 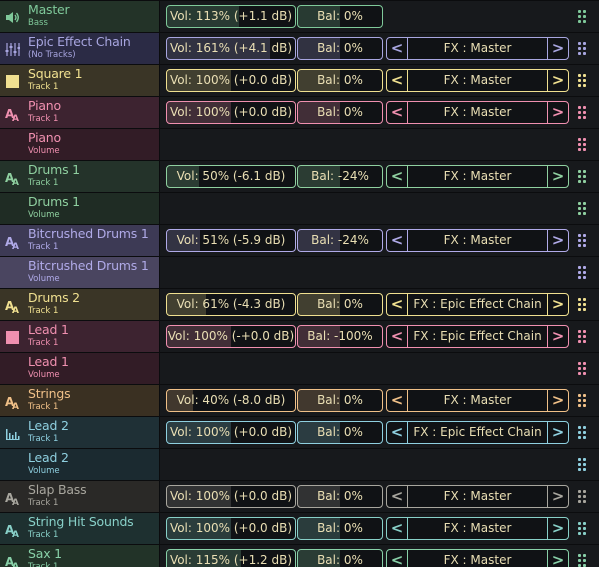 What do you see at coordinates (299, 368) in the screenshot?
I see `track-row: Lead 1 Volume` at bounding box center [299, 368].